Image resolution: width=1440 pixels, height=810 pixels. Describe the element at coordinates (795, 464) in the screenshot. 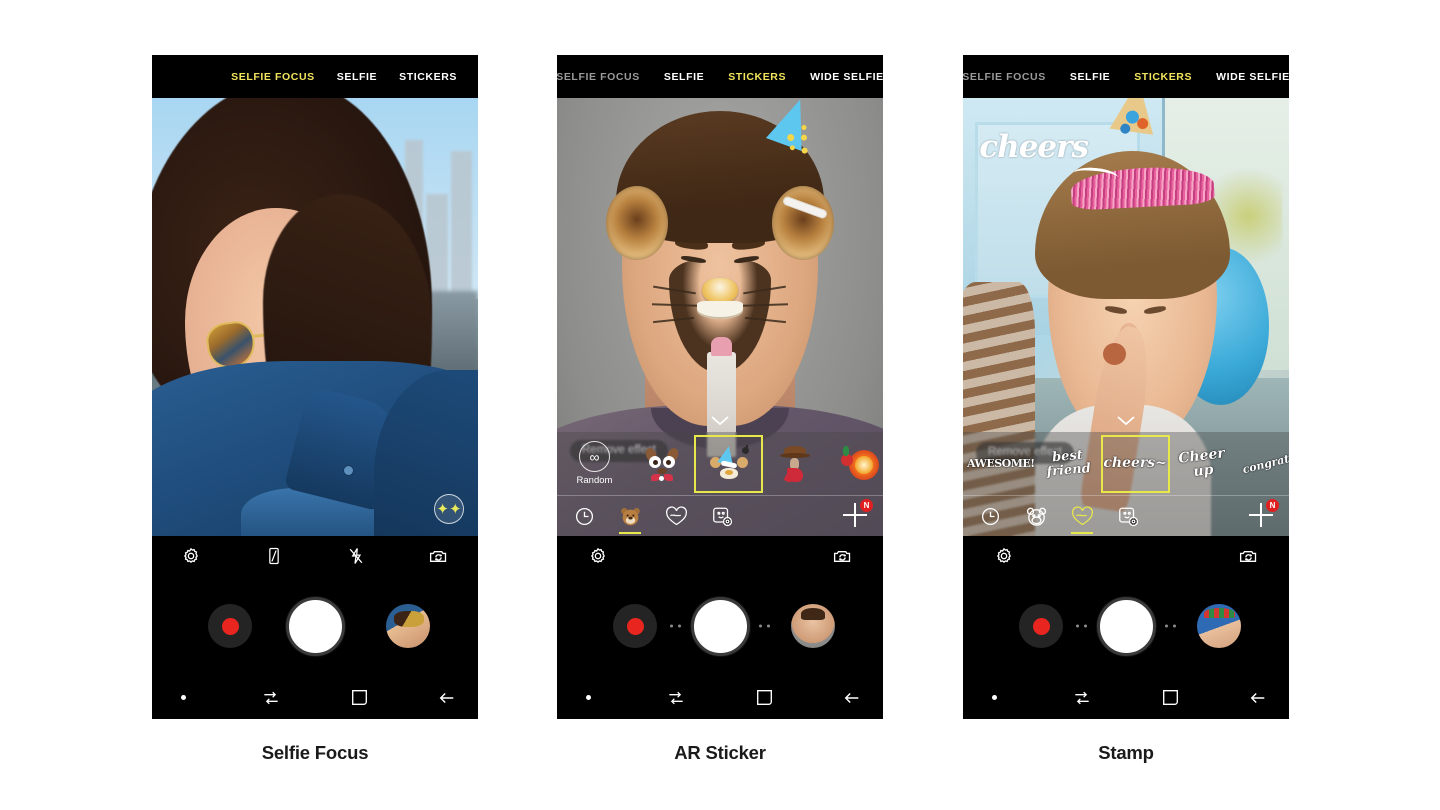

I see `sticker-thumb-cowboy` at that location.